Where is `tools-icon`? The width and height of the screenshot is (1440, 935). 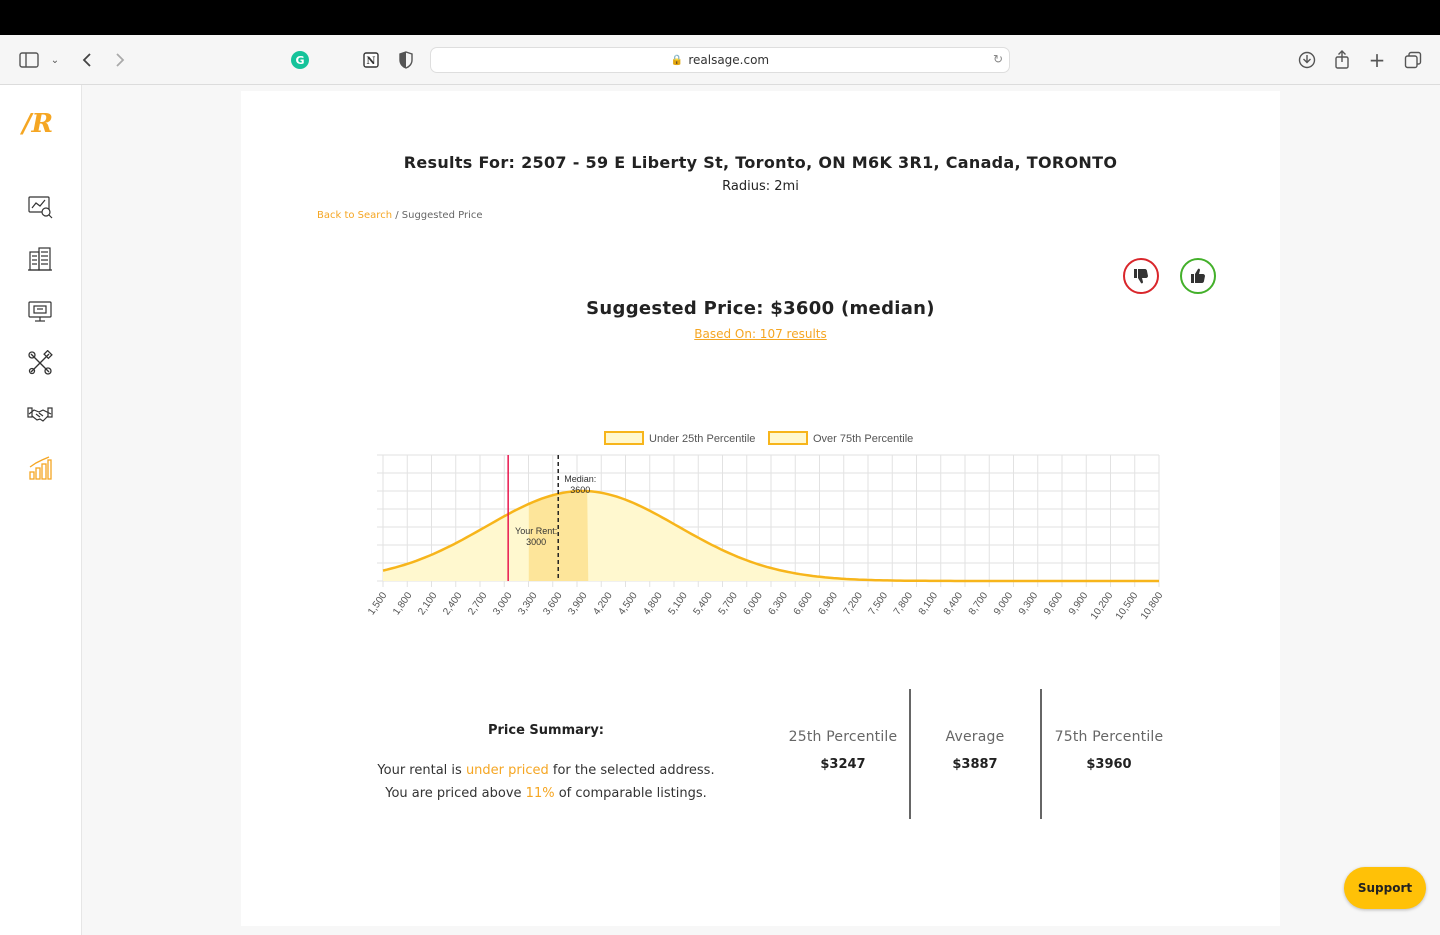 tools-icon is located at coordinates (40, 363).